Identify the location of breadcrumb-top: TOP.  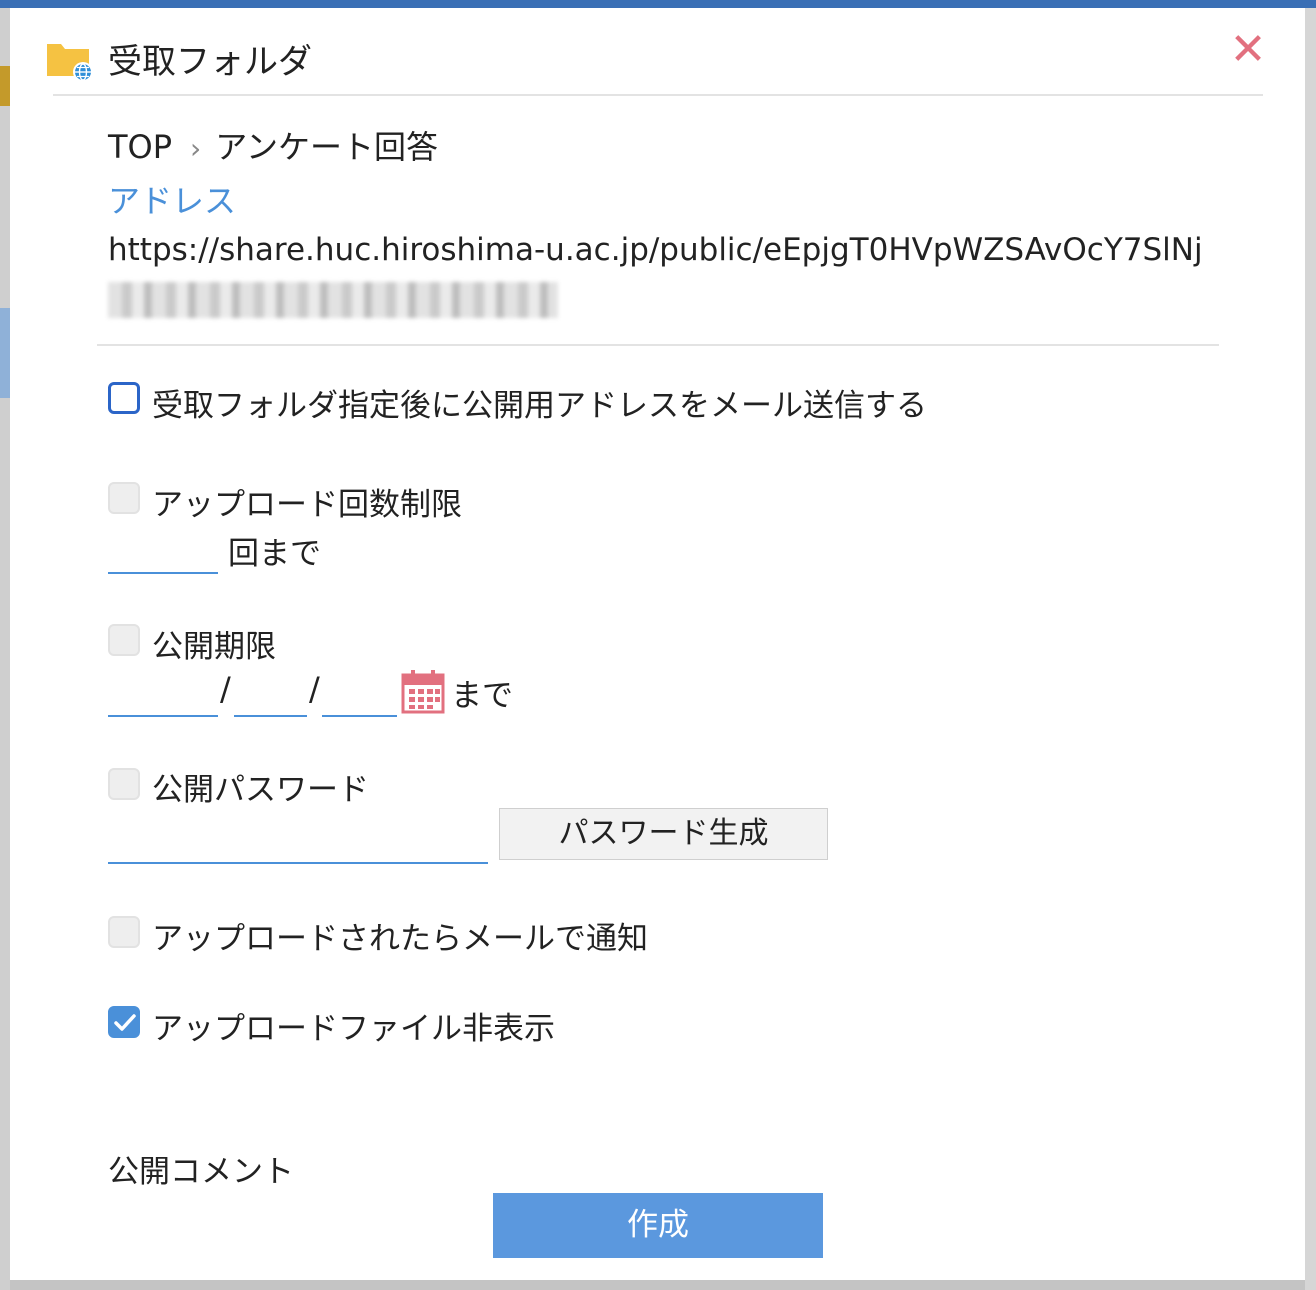
(140, 147).